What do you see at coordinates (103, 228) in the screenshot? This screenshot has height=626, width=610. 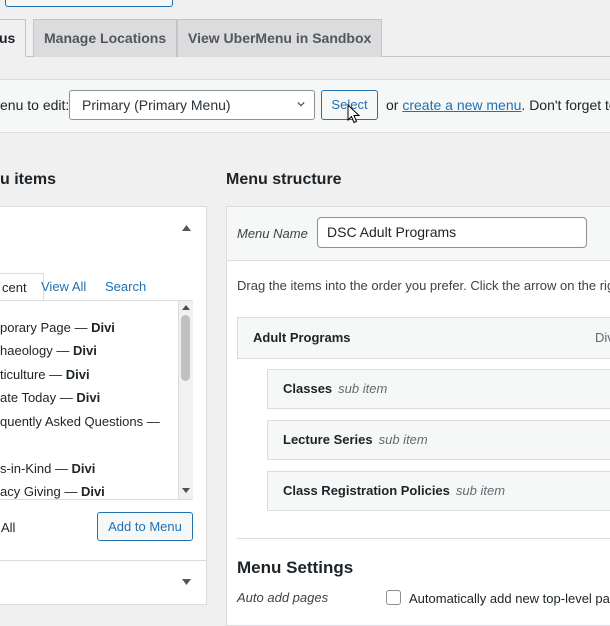 I see `accordion-header` at bounding box center [103, 228].